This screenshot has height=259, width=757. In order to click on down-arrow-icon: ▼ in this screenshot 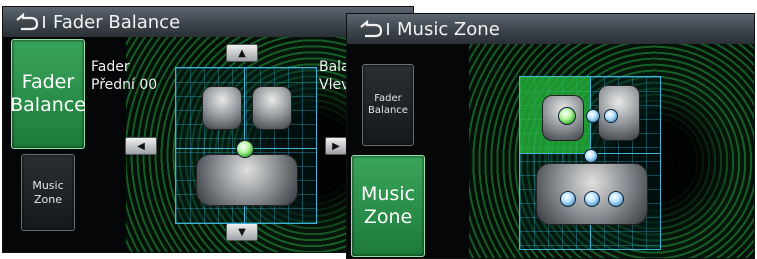, I will do `click(242, 232)`.